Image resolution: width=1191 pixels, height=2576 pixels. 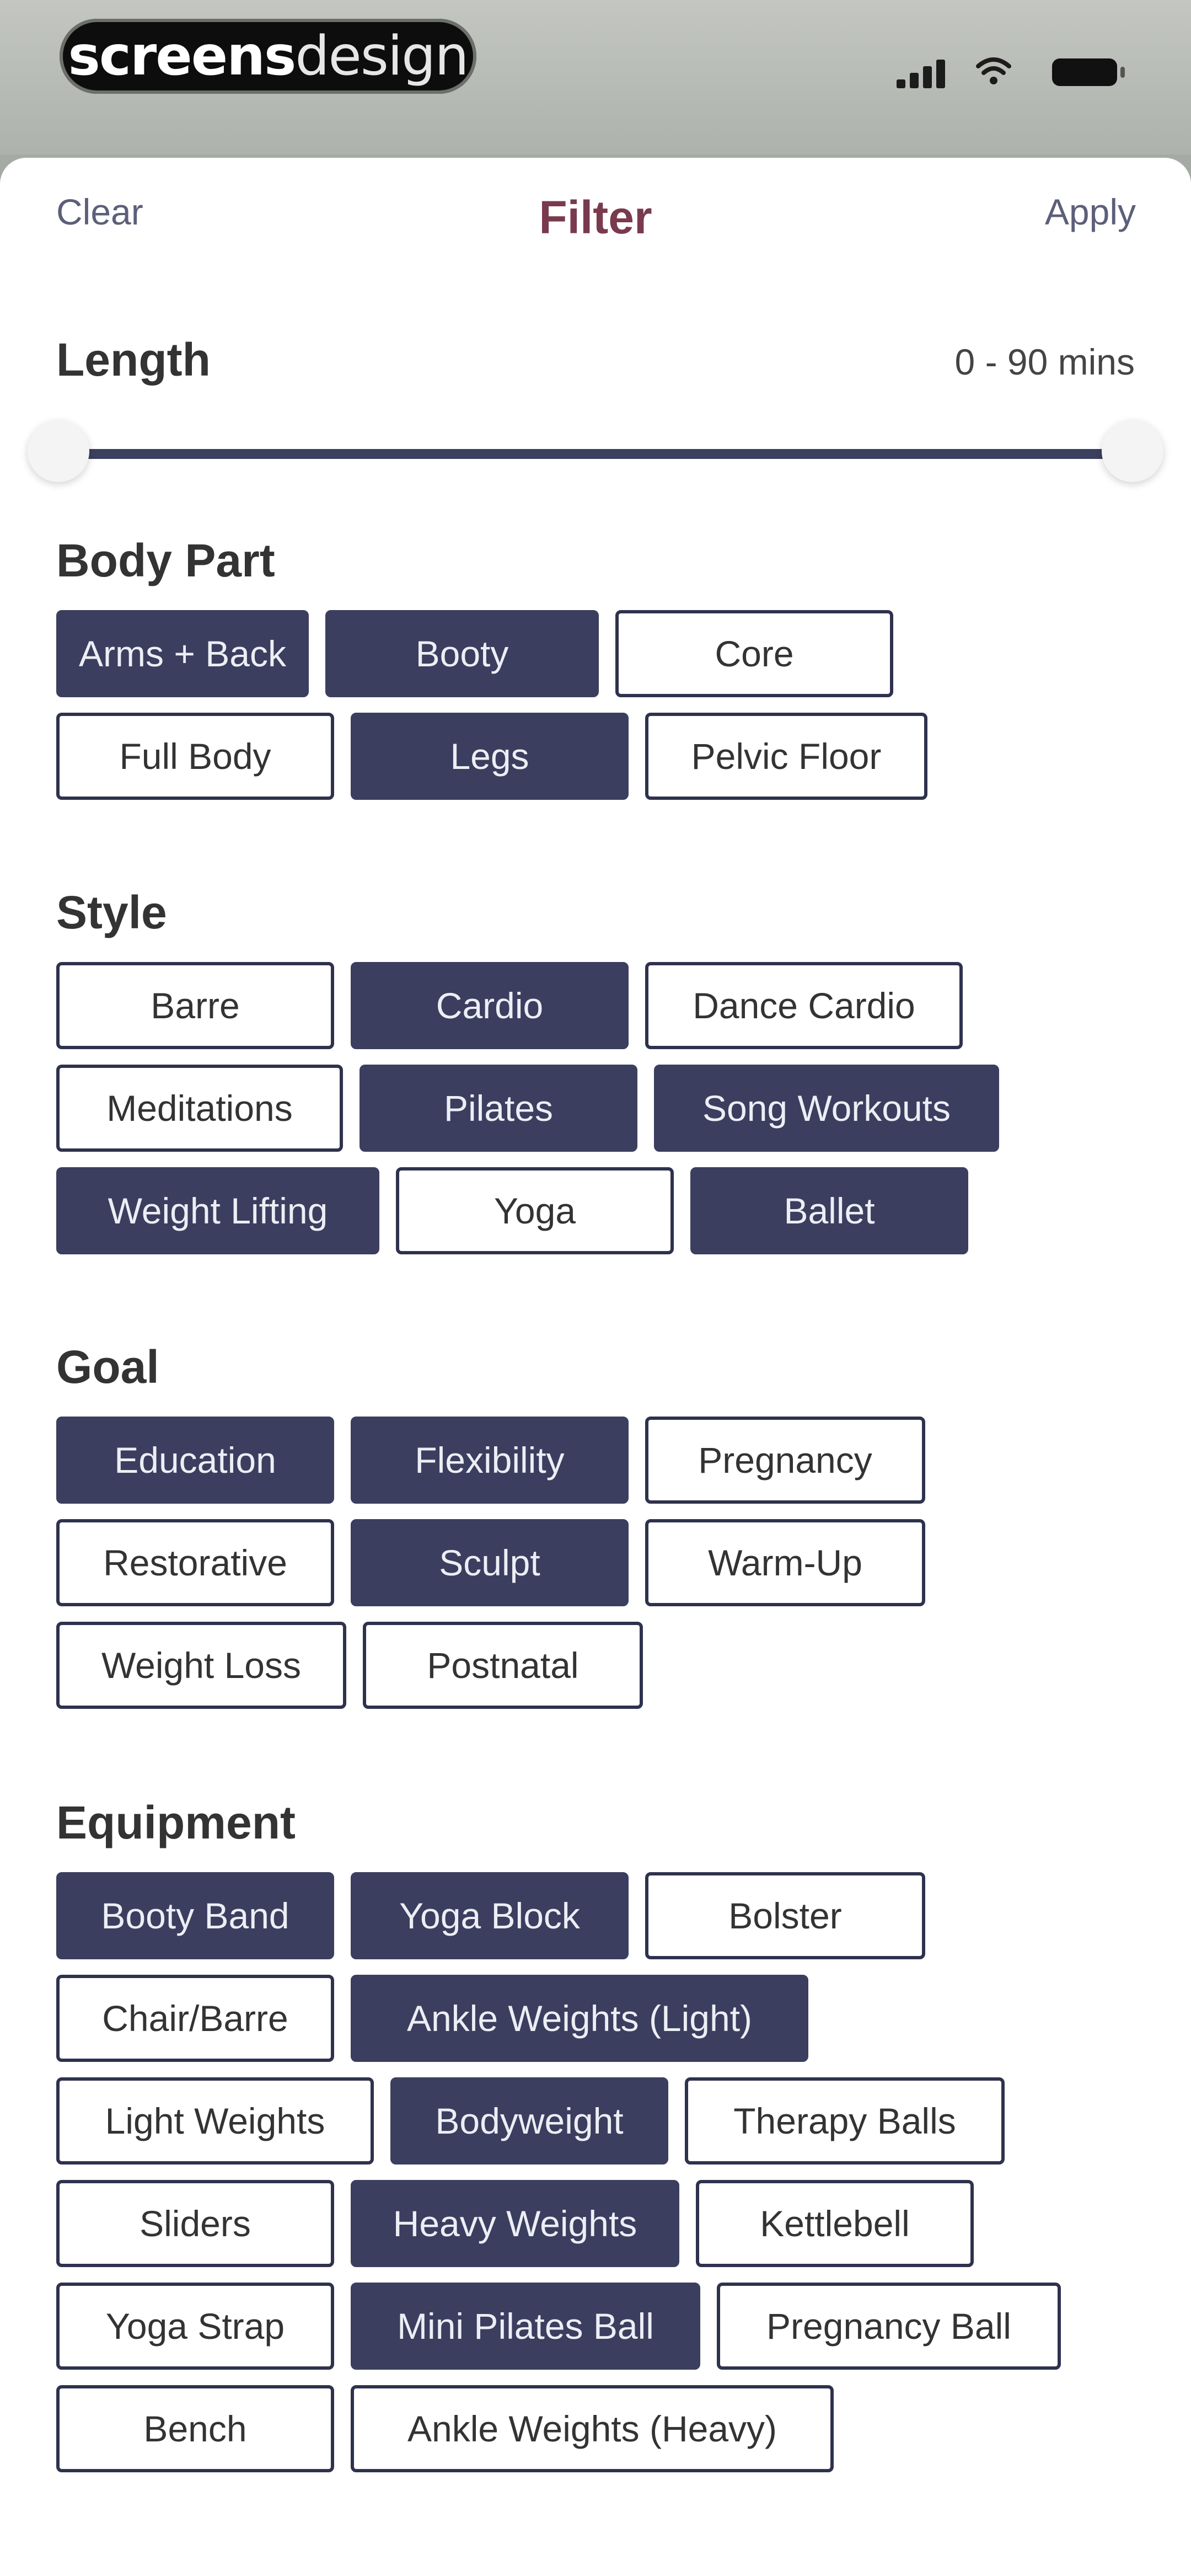 I want to click on filter-chip: Core, so click(x=754, y=653).